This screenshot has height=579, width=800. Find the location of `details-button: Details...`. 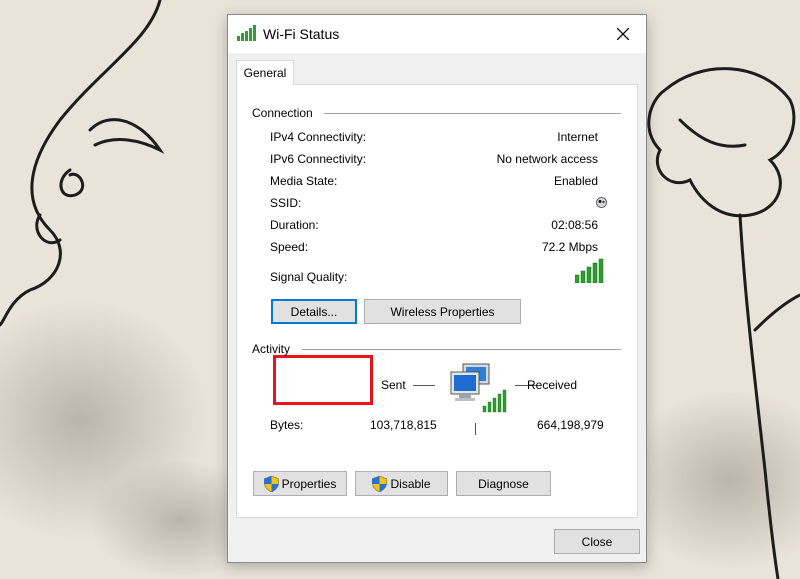

details-button: Details... is located at coordinates (314, 311).